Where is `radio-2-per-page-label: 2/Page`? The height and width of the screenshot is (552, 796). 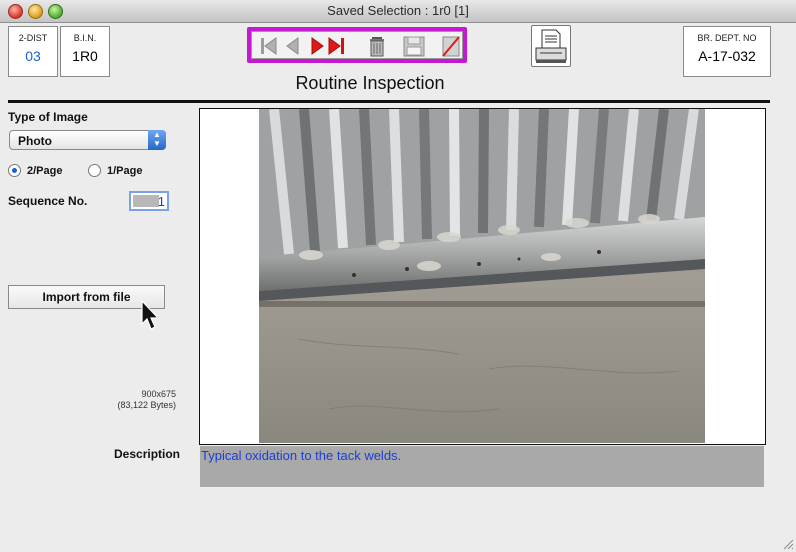 radio-2-per-page-label: 2/Page is located at coordinates (45, 171).